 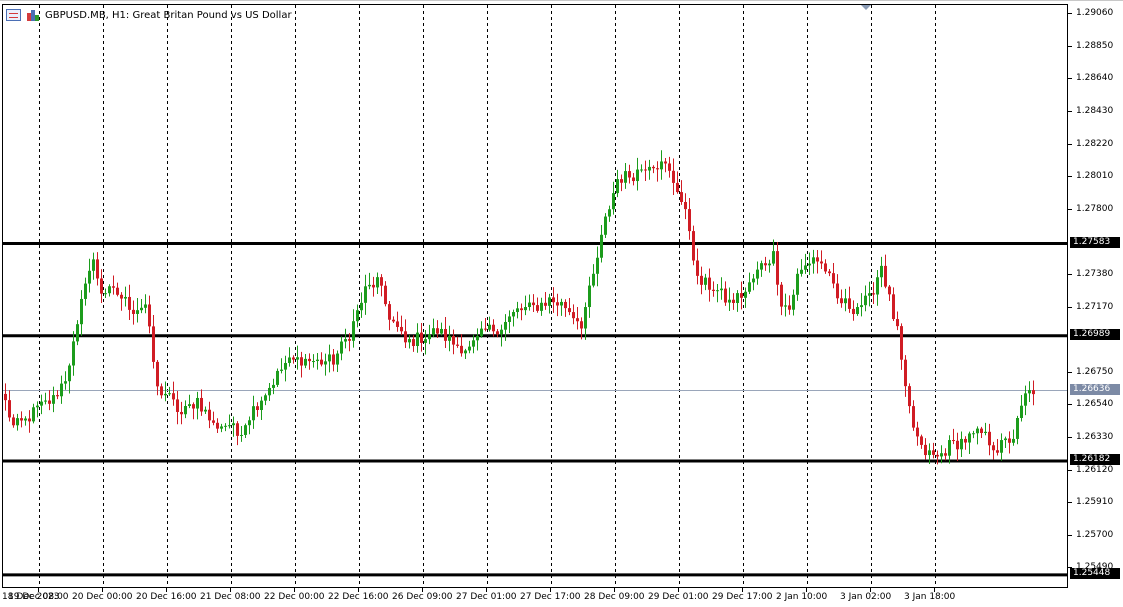 I want to click on time-axis-label: 22 Dec 16:00, so click(x=358, y=597).